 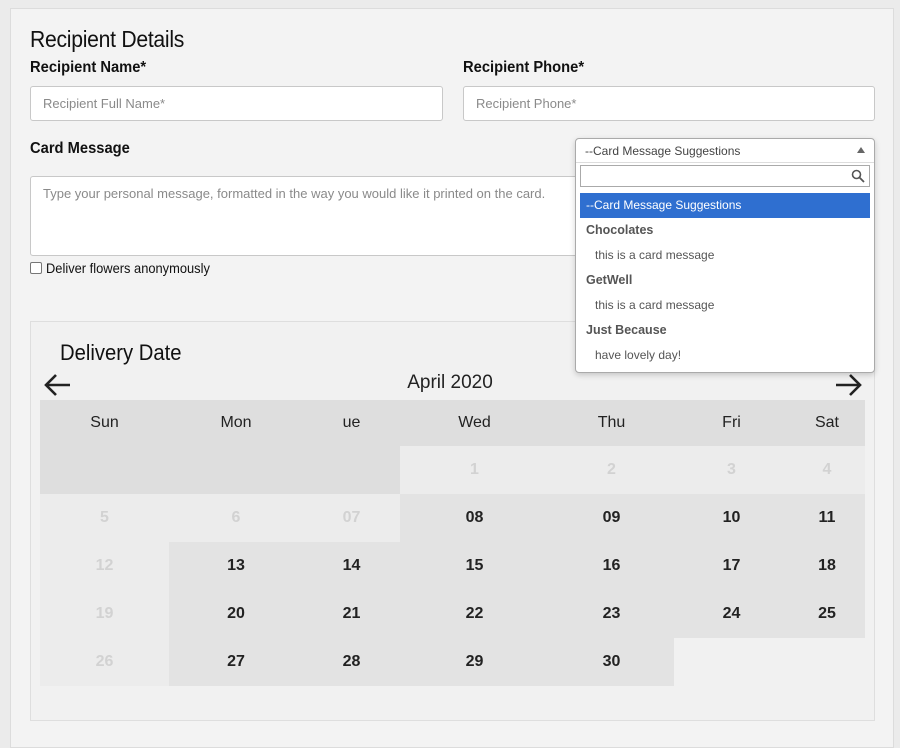 I want to click on calendar-day: 2, so click(x=611, y=470).